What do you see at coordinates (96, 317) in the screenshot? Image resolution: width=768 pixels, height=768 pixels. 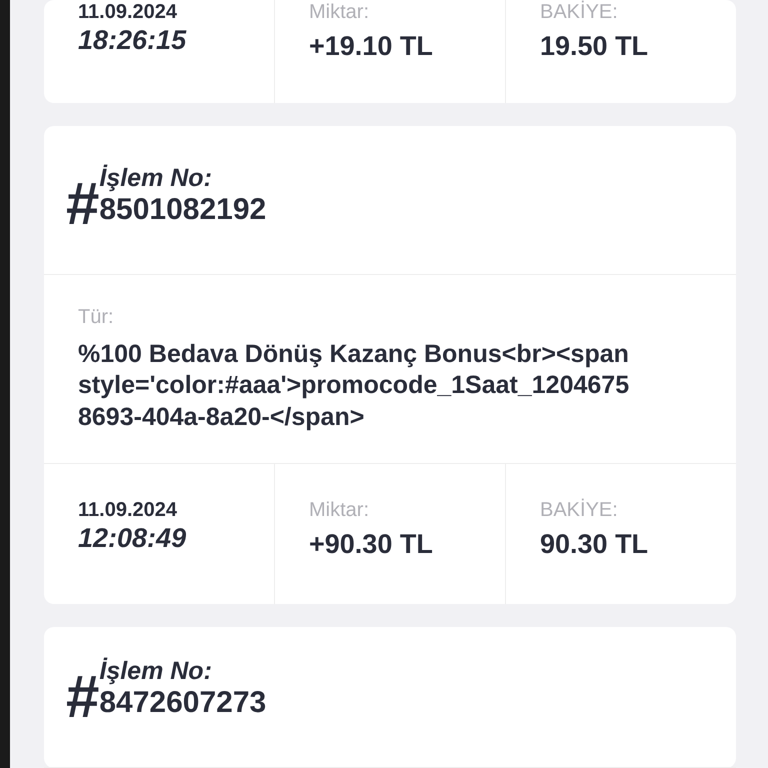 I see `type-label: Tür:` at bounding box center [96, 317].